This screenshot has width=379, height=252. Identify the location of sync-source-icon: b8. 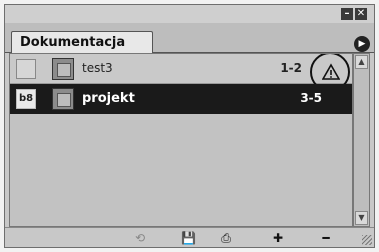
(26, 99).